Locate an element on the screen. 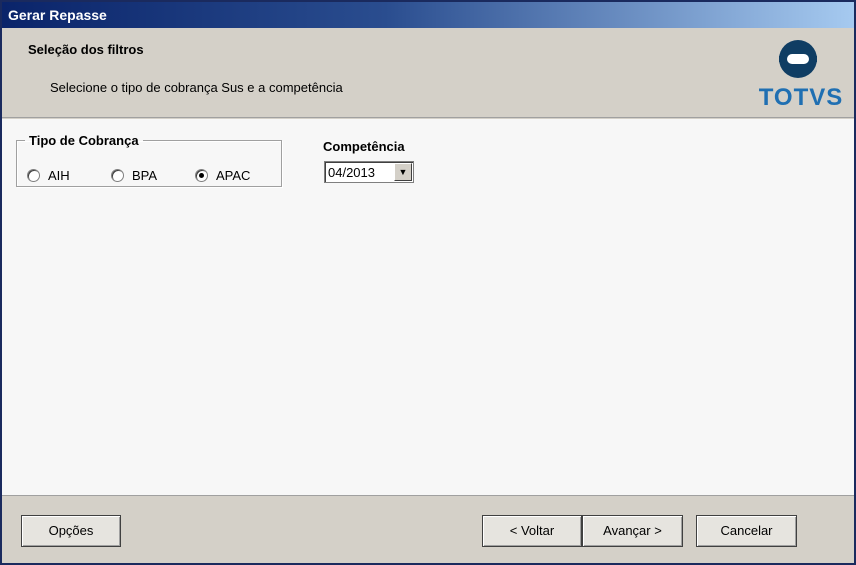 This screenshot has height=565, width=856. radio-aih-label: AIH is located at coordinates (59, 175).